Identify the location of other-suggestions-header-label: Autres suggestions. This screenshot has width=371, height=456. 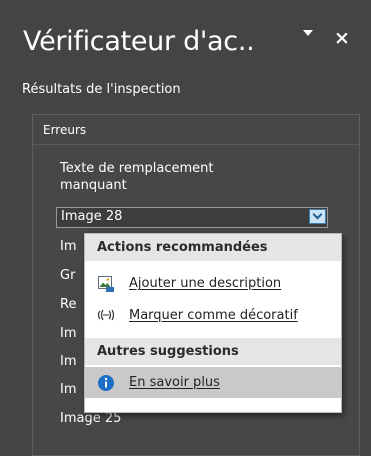
(168, 351).